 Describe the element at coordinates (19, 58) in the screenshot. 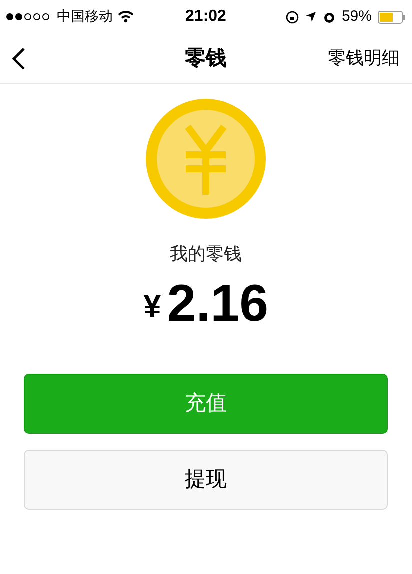

I see `back-icon` at that location.